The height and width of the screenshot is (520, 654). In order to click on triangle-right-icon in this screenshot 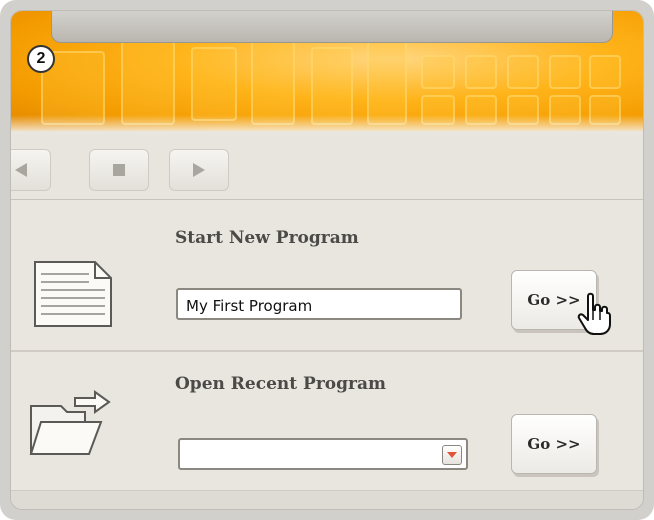, I will do `click(199, 170)`.